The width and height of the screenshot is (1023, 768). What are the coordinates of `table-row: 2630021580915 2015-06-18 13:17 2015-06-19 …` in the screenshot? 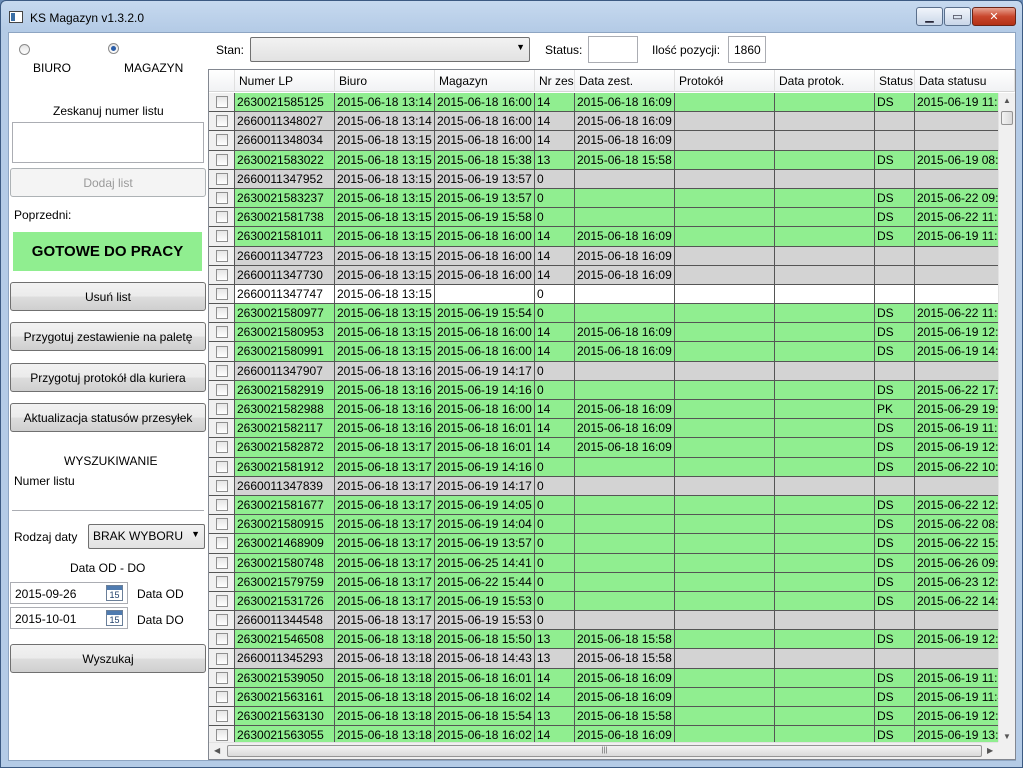 It's located at (612, 525).